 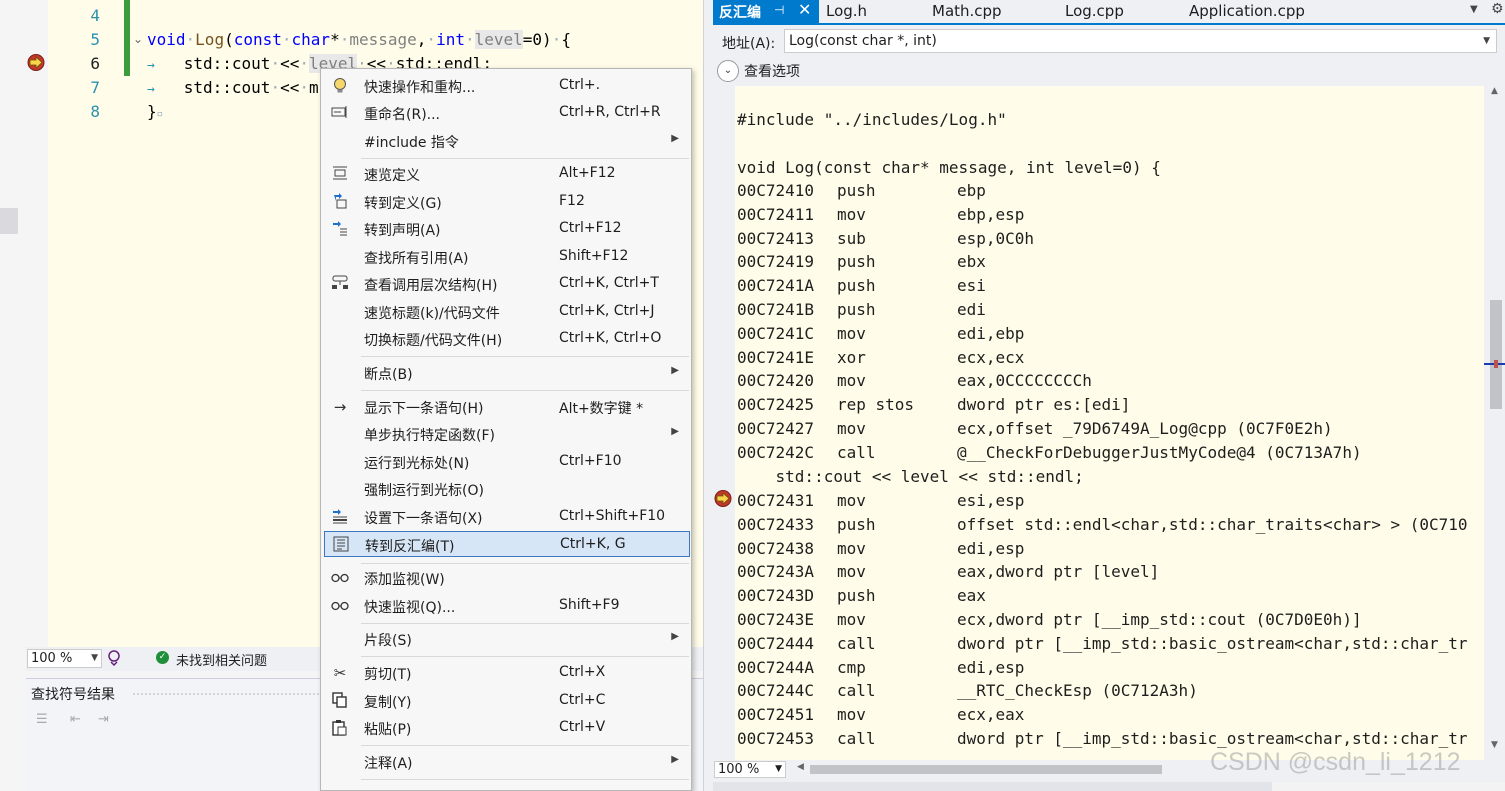 What do you see at coordinates (1497, 9) in the screenshot?
I see `gear-icon: ⚙` at bounding box center [1497, 9].